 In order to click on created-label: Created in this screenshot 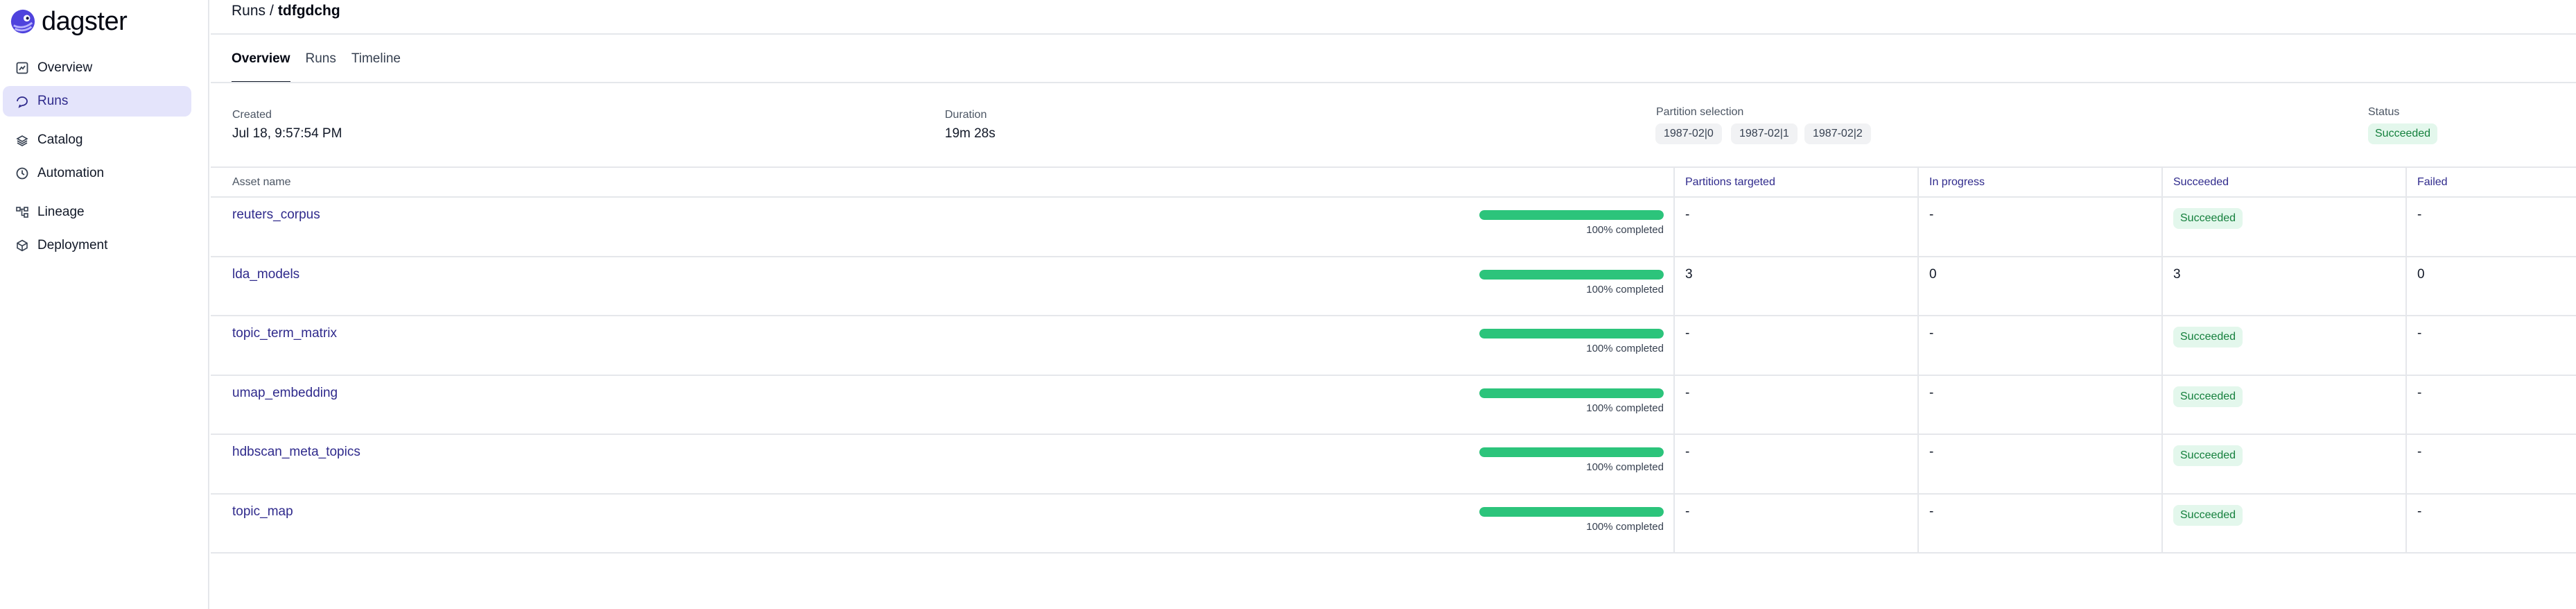, I will do `click(252, 115)`.